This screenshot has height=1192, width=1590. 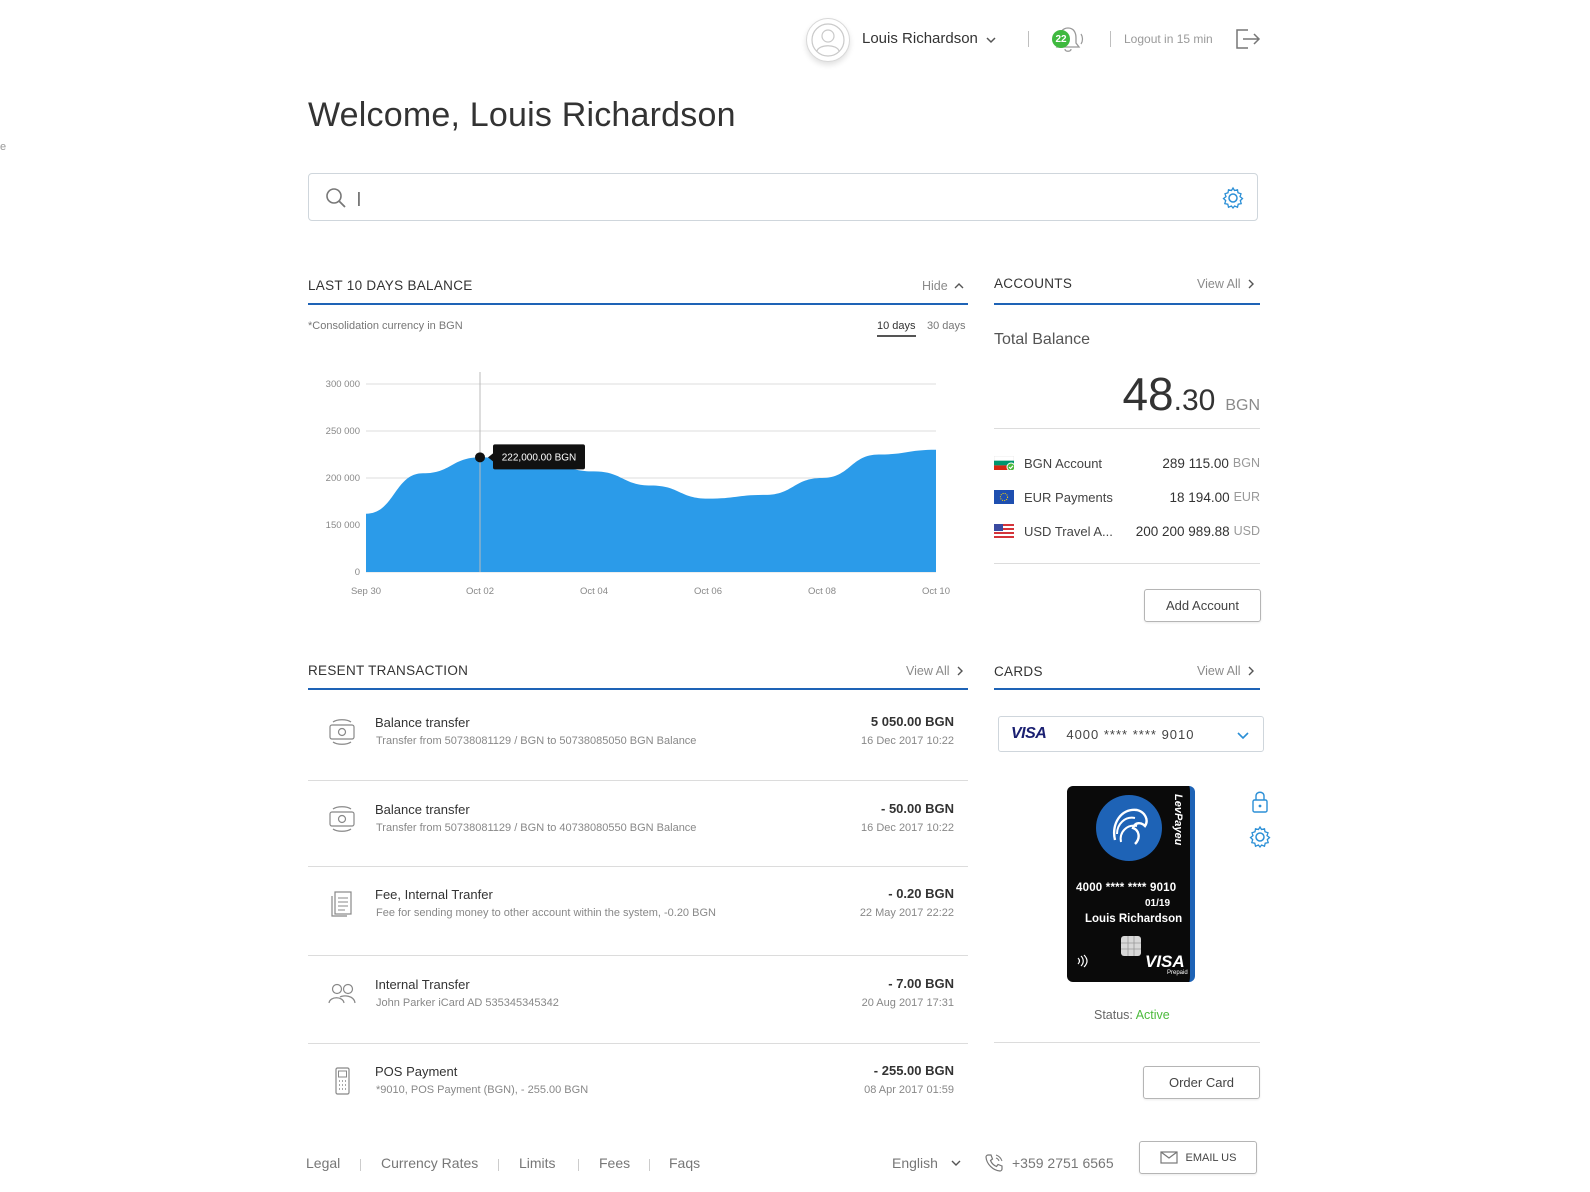 What do you see at coordinates (912, 721) in the screenshot?
I see `transaction-amount: 5 050.00 BGN` at bounding box center [912, 721].